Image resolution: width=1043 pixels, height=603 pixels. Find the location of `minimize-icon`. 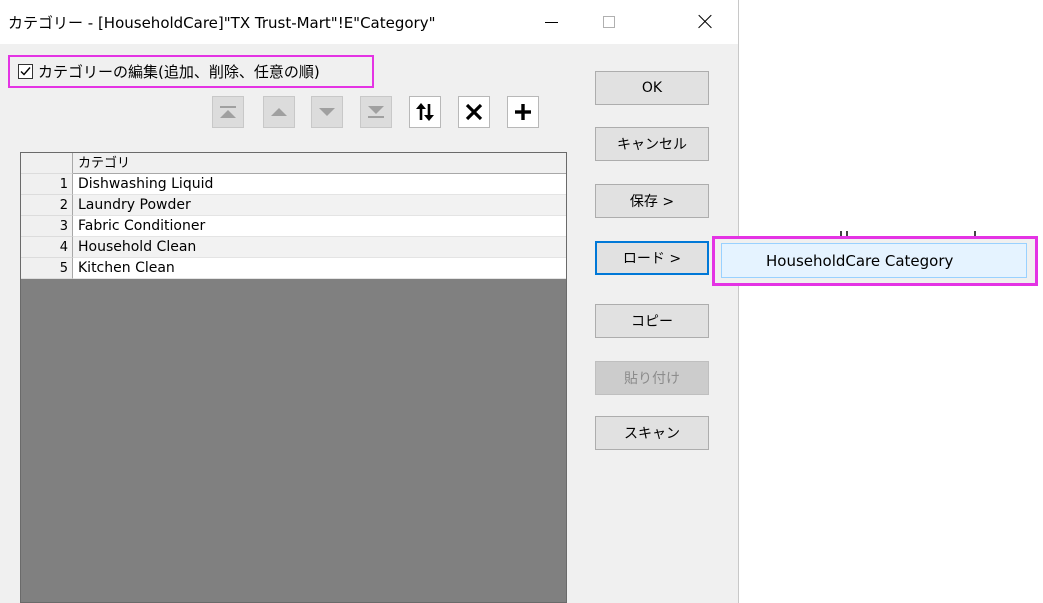

minimize-icon is located at coordinates (551, 22).